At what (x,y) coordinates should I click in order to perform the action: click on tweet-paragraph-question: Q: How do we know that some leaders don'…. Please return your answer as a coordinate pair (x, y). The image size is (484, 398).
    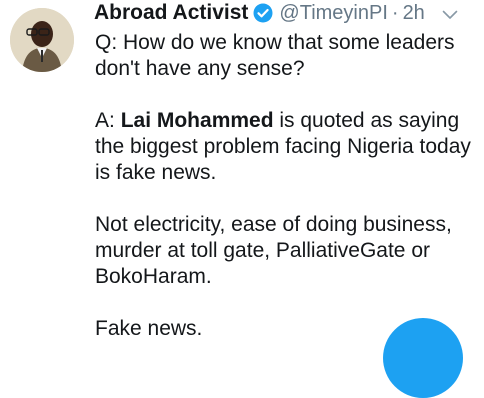
    Looking at the image, I should click on (275, 55).